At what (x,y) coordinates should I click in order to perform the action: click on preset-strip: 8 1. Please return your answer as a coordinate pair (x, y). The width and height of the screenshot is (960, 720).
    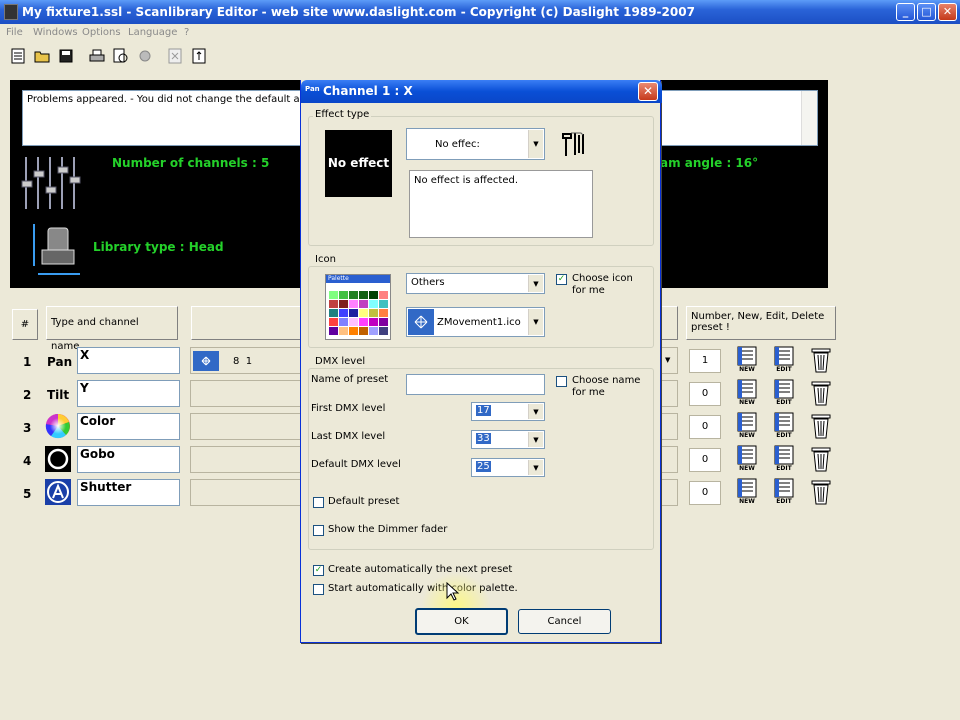
    Looking at the image, I should click on (245, 360).